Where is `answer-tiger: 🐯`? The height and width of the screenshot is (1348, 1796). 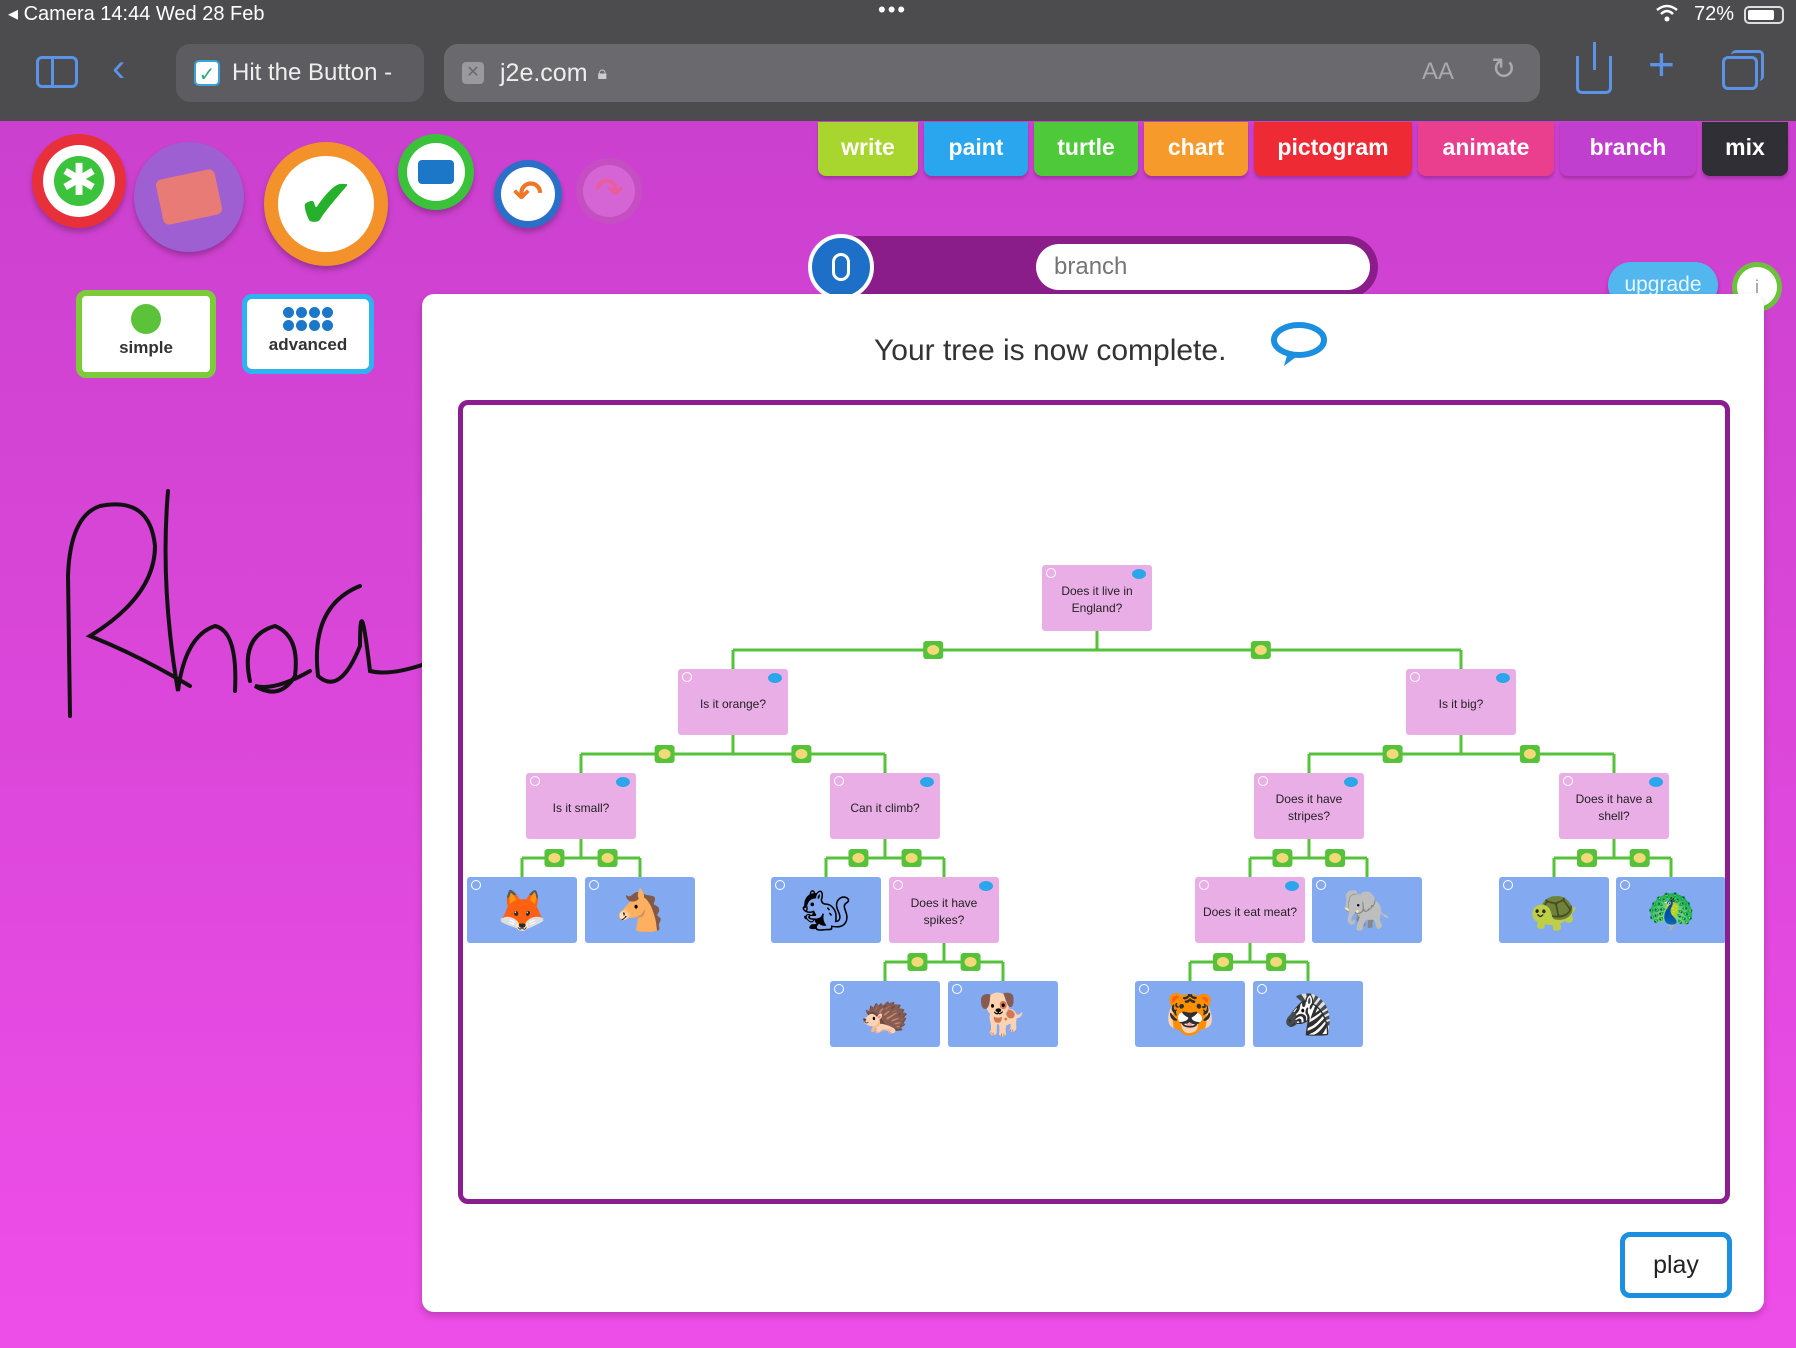 answer-tiger: 🐯 is located at coordinates (1190, 1014).